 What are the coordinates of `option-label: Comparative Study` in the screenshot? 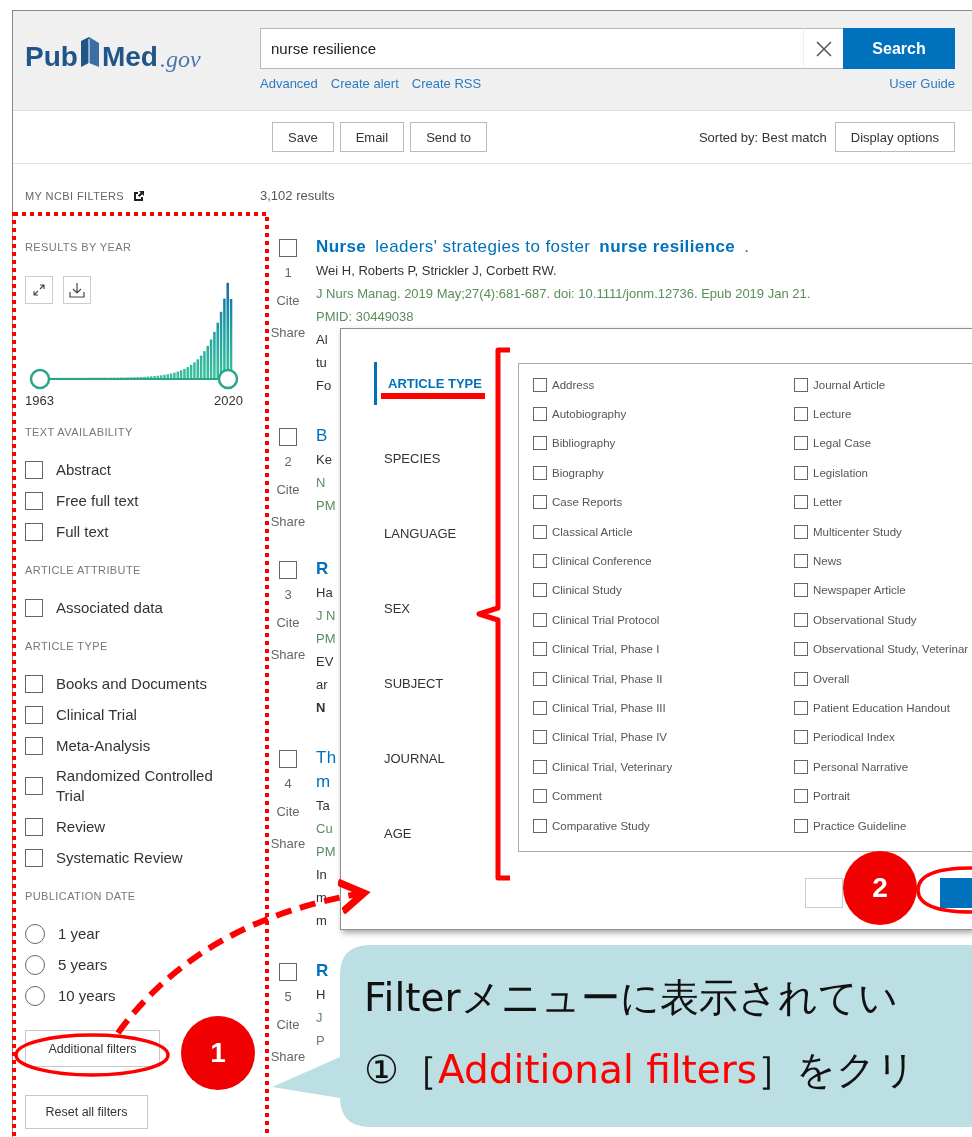 It's located at (601, 825).